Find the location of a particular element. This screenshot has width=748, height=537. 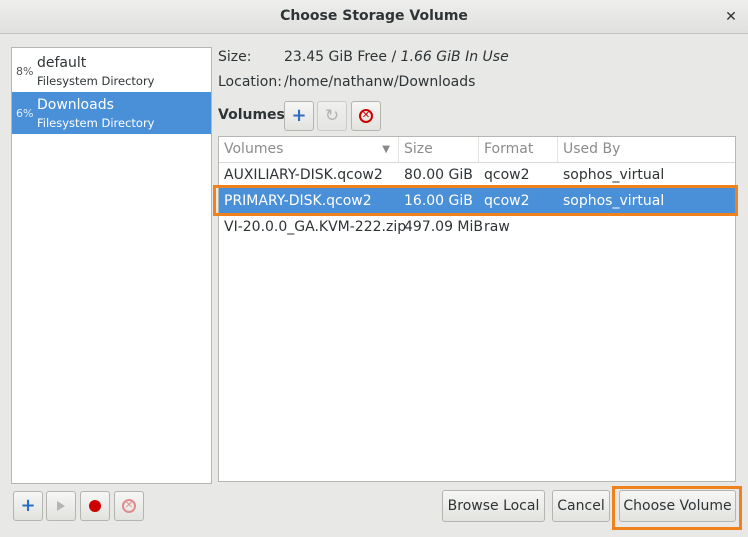

column-header-size: Size is located at coordinates (439, 149).